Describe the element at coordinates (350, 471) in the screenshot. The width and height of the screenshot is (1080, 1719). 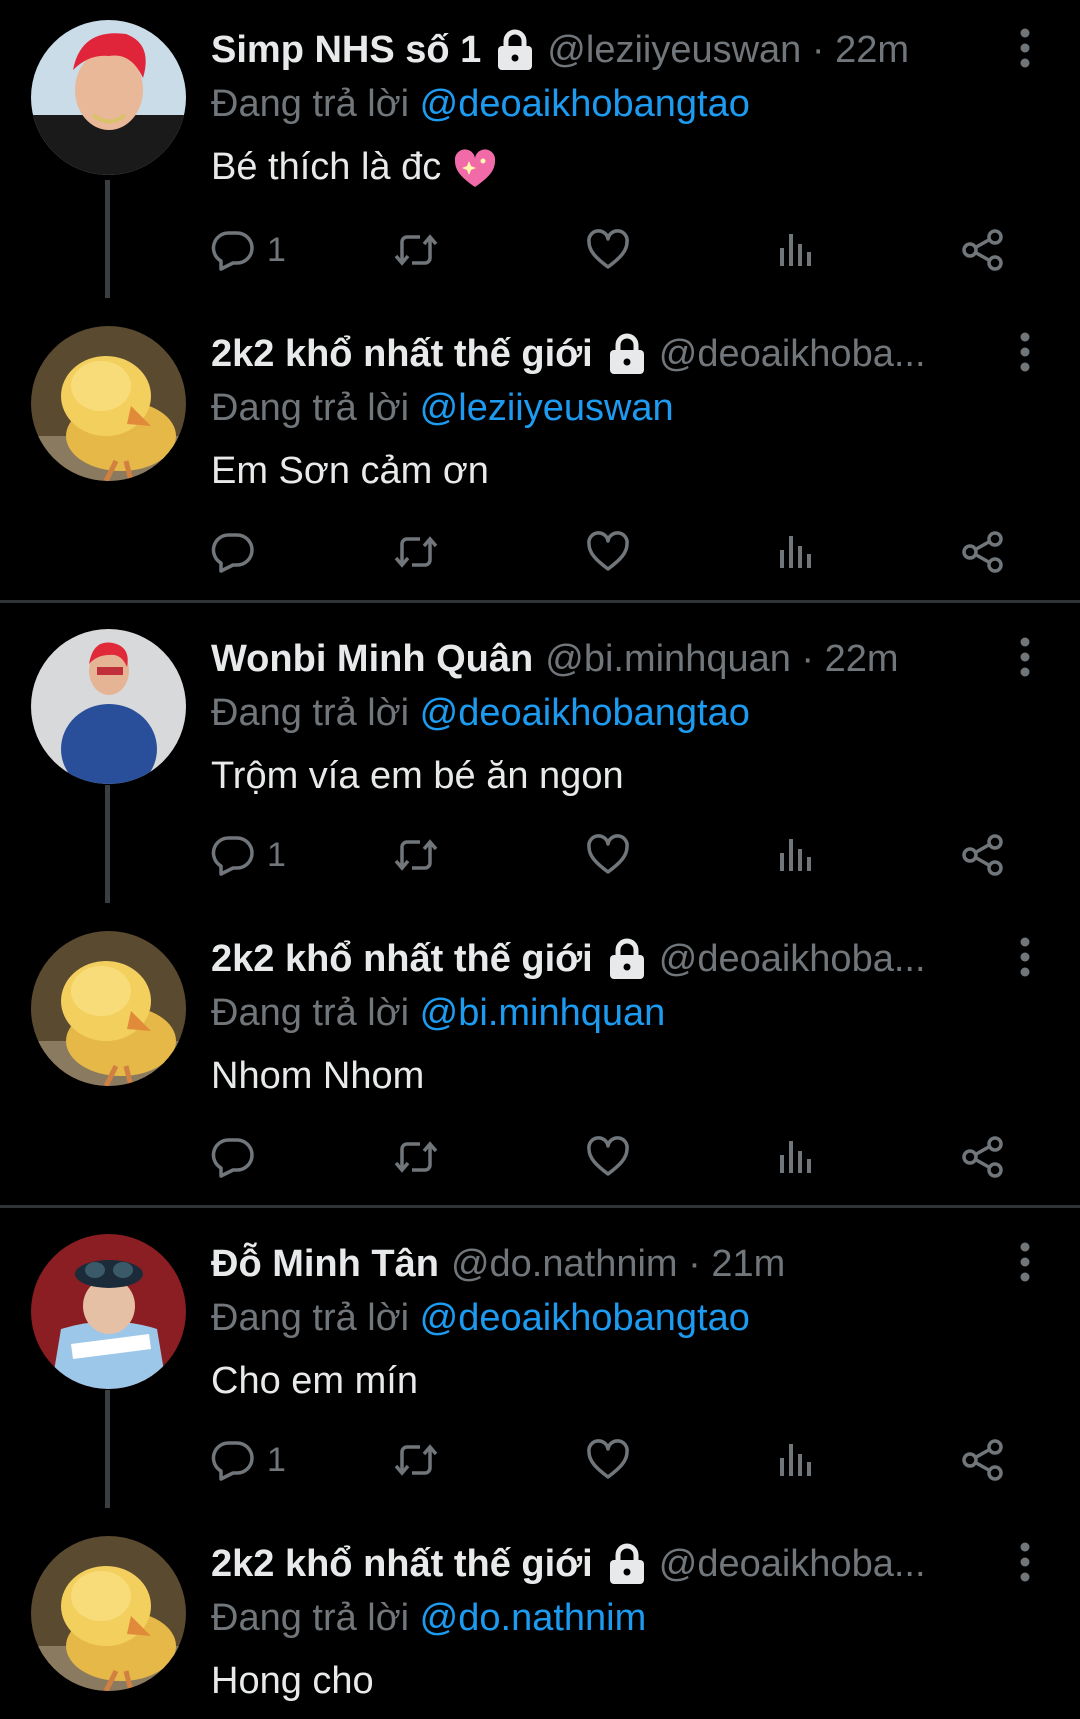
I see `tweet-text: Em Sơn cảm ơn` at that location.